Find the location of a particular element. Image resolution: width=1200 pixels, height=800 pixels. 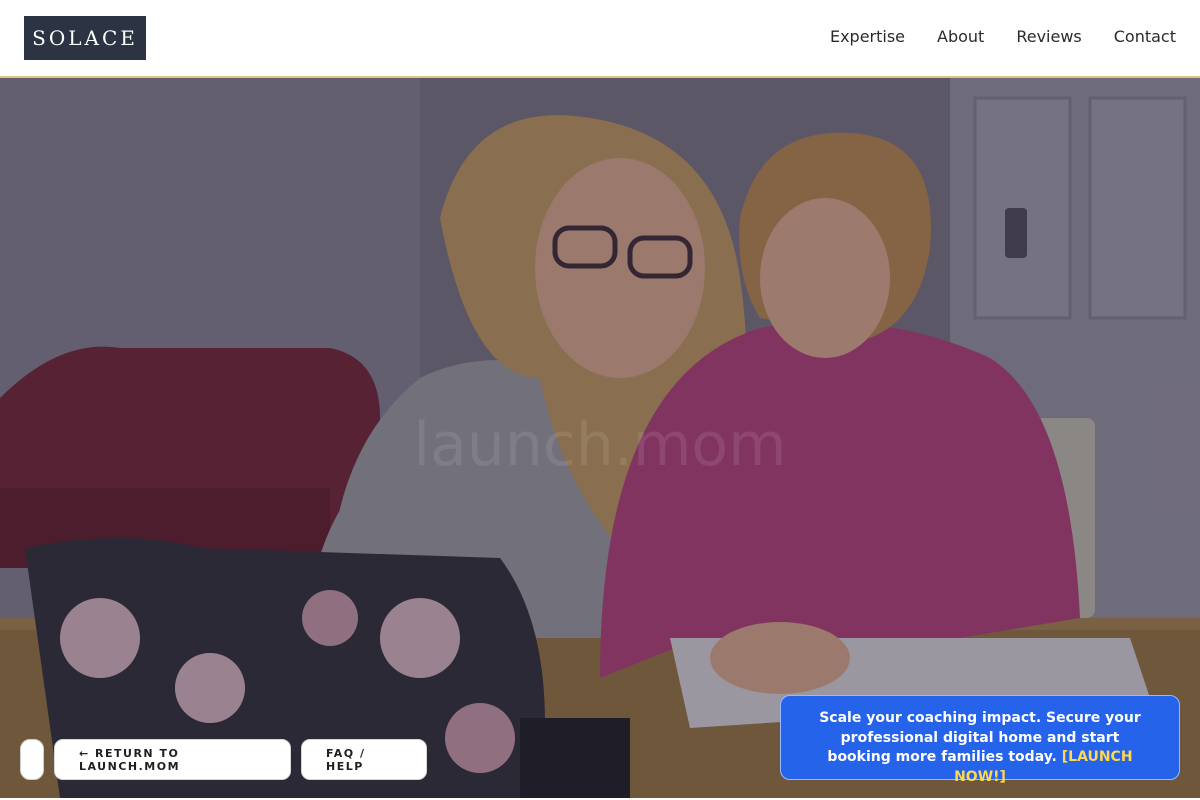

nav-link-about: About is located at coordinates (960, 37).